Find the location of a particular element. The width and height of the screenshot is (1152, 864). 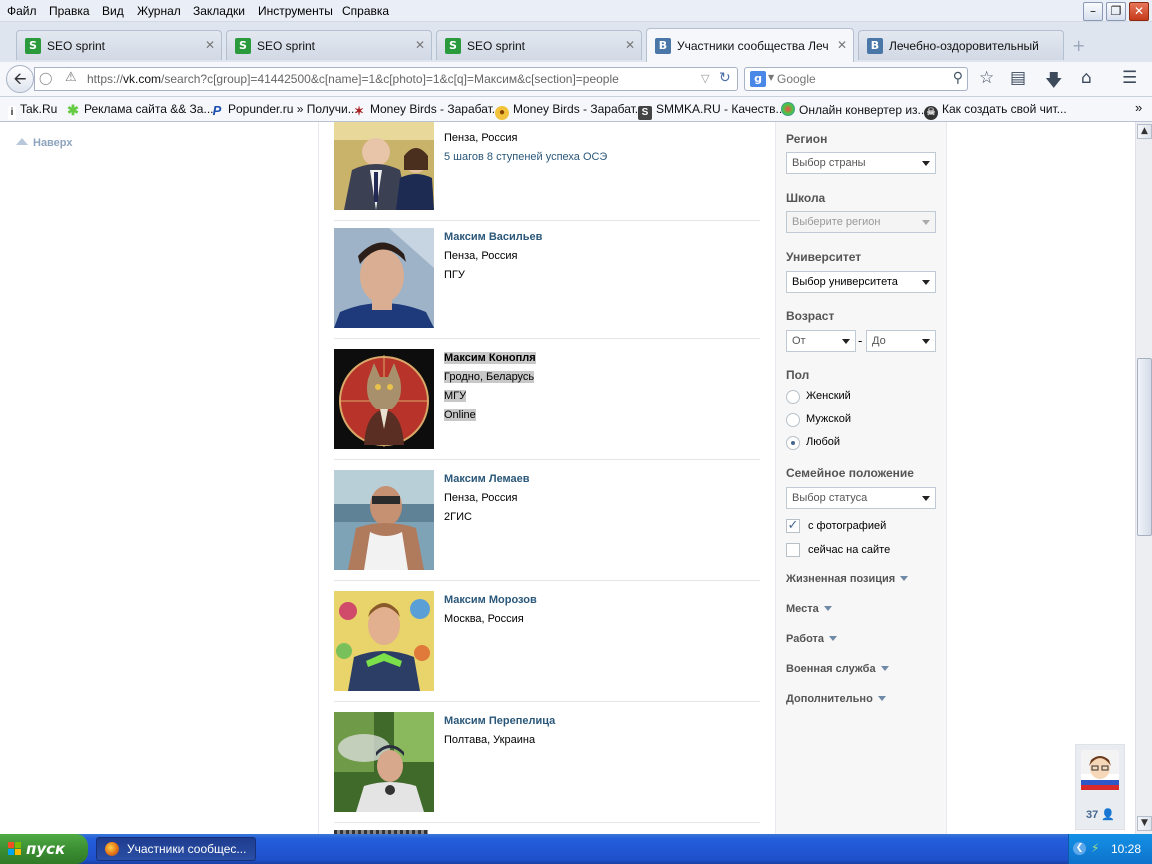

search-box: g ▼ ⚲ is located at coordinates (856, 79).